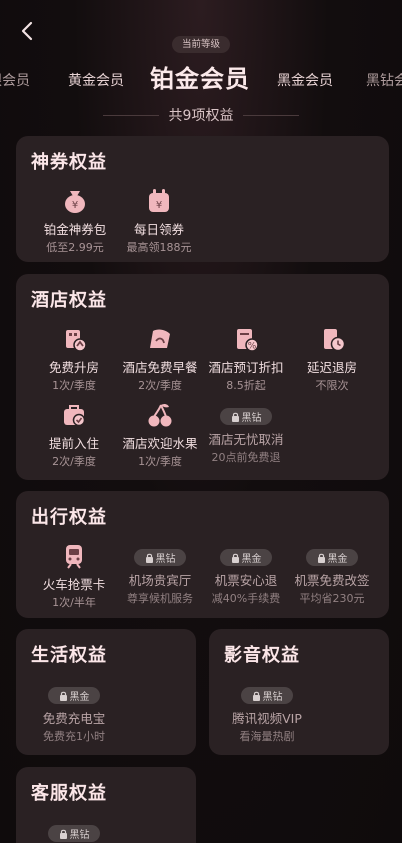 The height and width of the screenshot is (843, 402). Describe the element at coordinates (246, 358) in the screenshot. I see `benefit-item-booking-discount: % 酒店预订折扣 8.5折起` at that location.